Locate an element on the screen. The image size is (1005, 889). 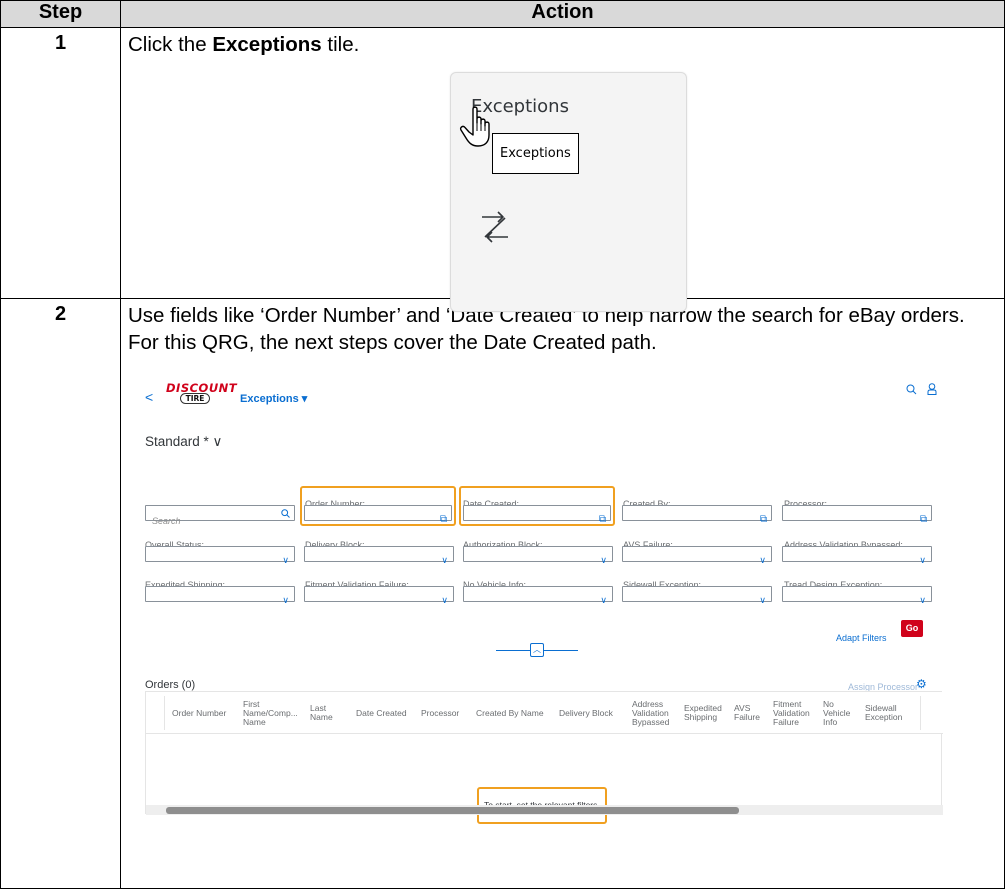
date-created-highlight is located at coordinates (537, 506).